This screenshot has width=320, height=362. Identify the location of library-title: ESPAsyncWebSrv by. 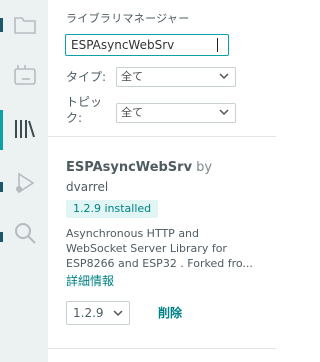
(139, 167).